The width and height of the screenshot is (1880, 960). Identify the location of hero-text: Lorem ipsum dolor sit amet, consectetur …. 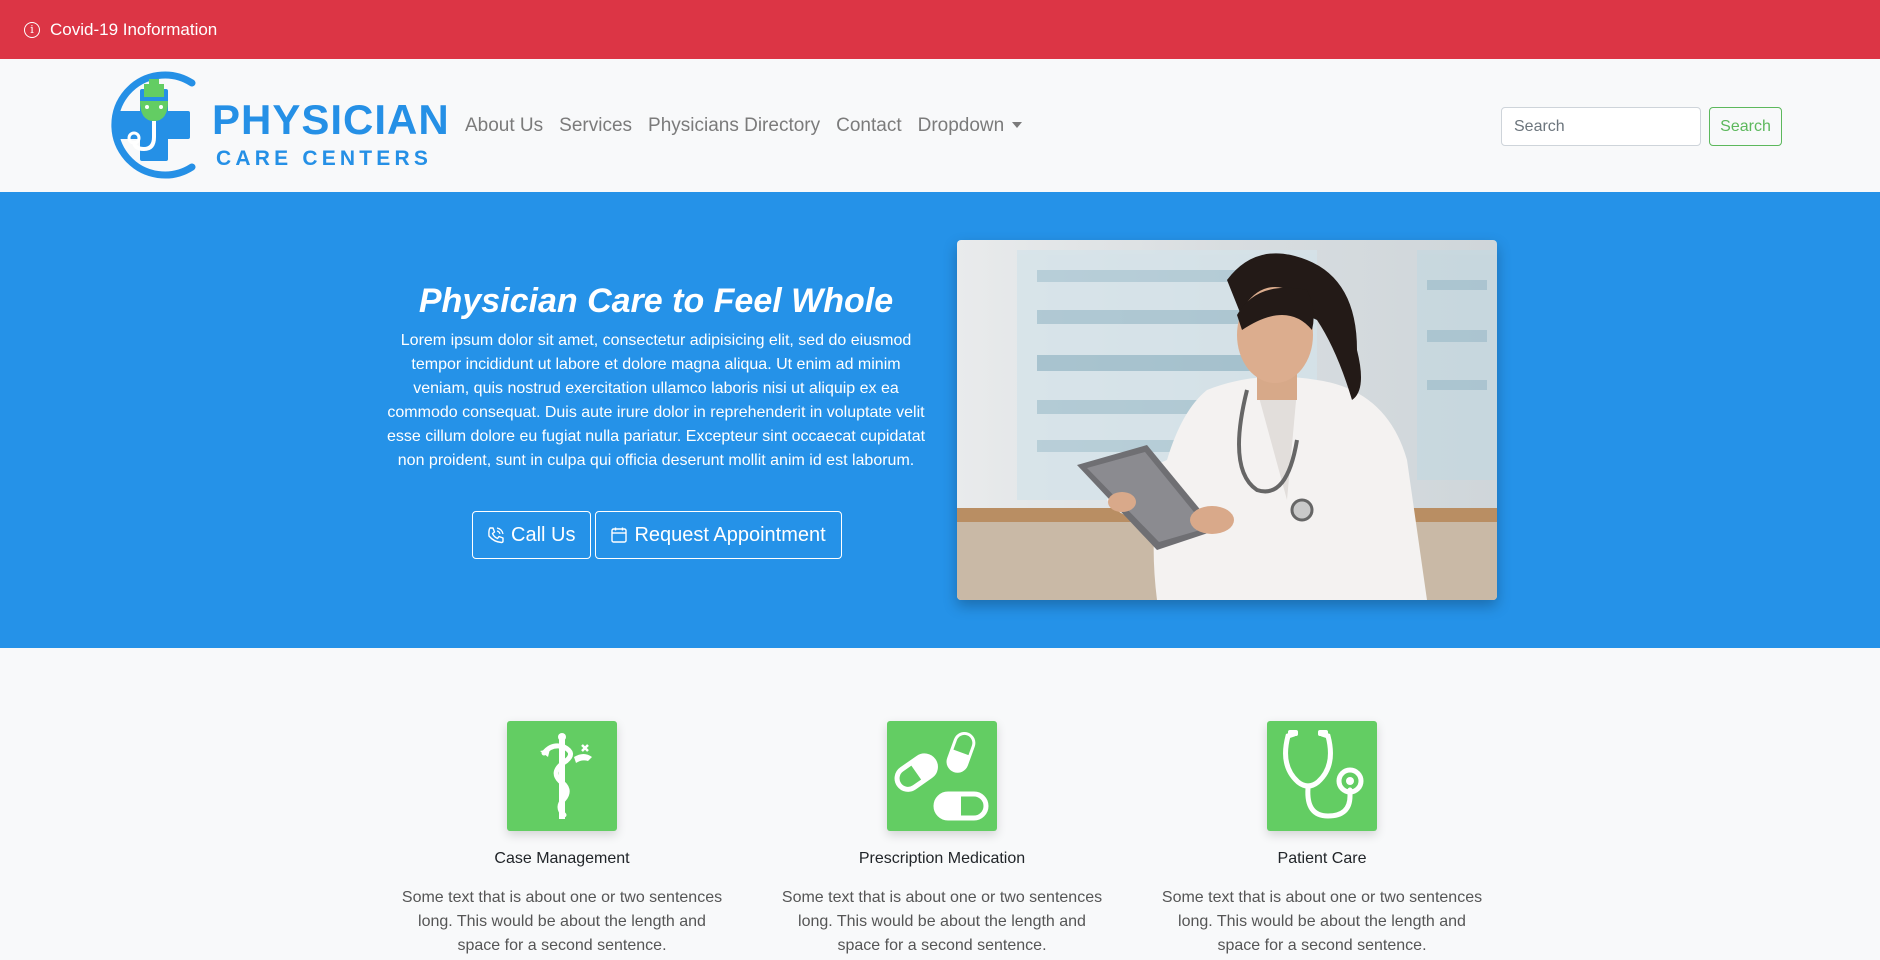
(656, 400).